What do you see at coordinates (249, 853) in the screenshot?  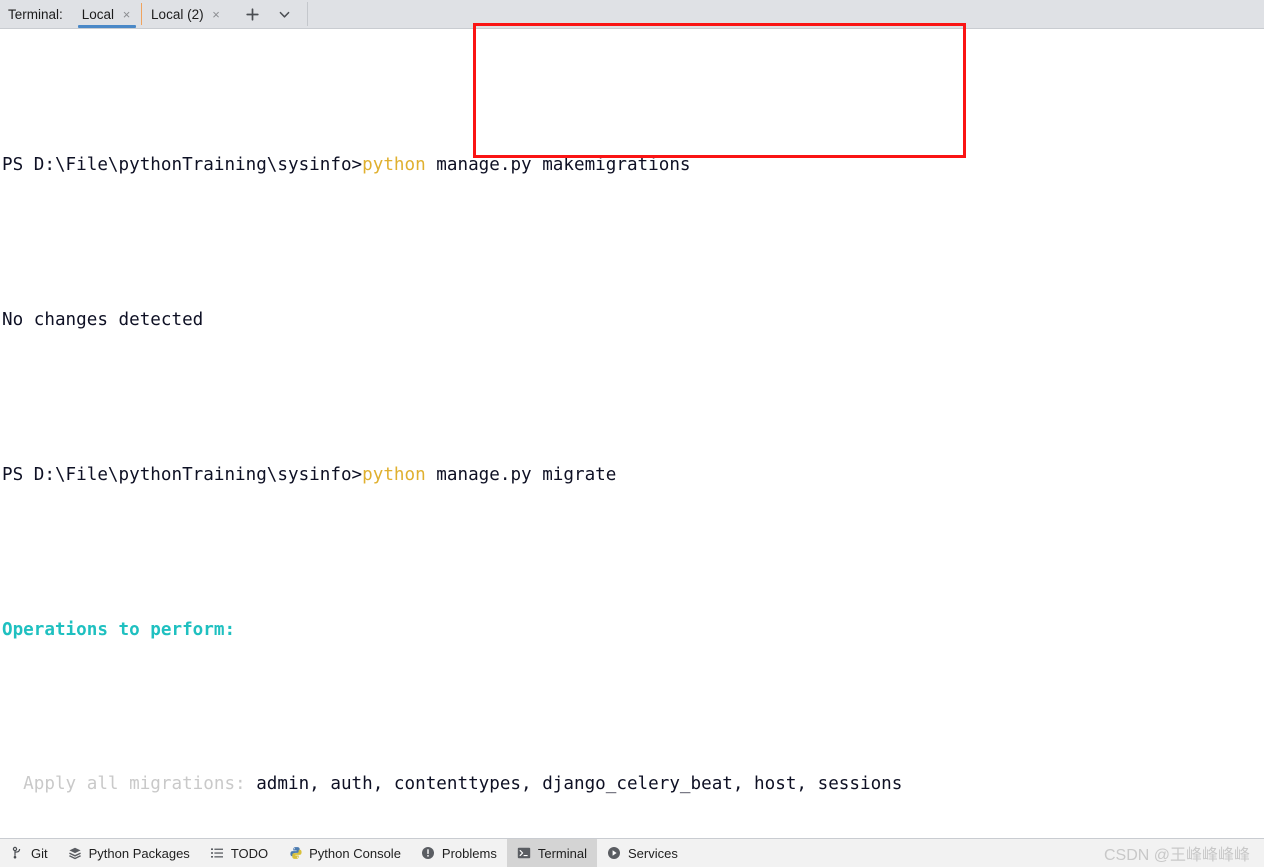 I see `tool-button-label: TODO` at bounding box center [249, 853].